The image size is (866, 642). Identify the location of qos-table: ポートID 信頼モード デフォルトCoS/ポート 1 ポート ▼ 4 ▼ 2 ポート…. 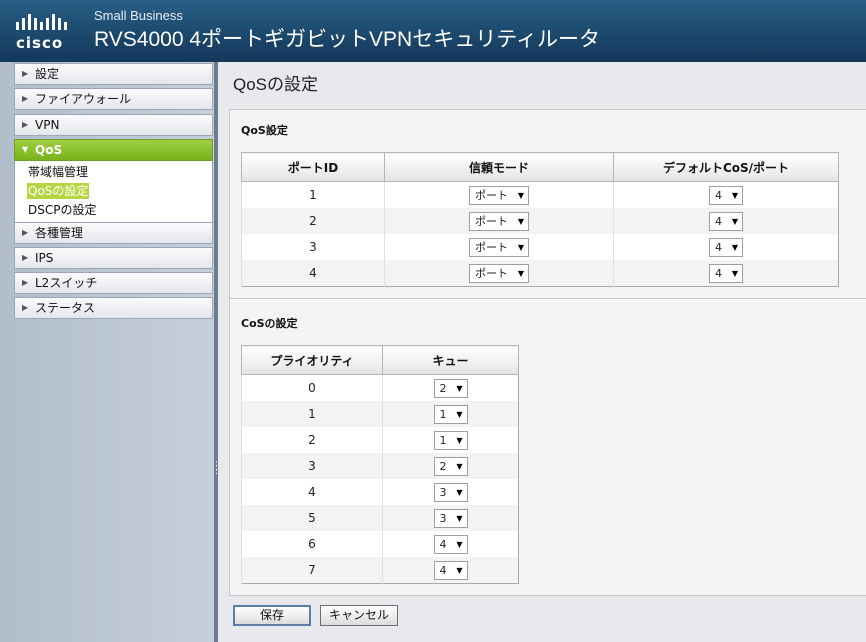
(540, 219).